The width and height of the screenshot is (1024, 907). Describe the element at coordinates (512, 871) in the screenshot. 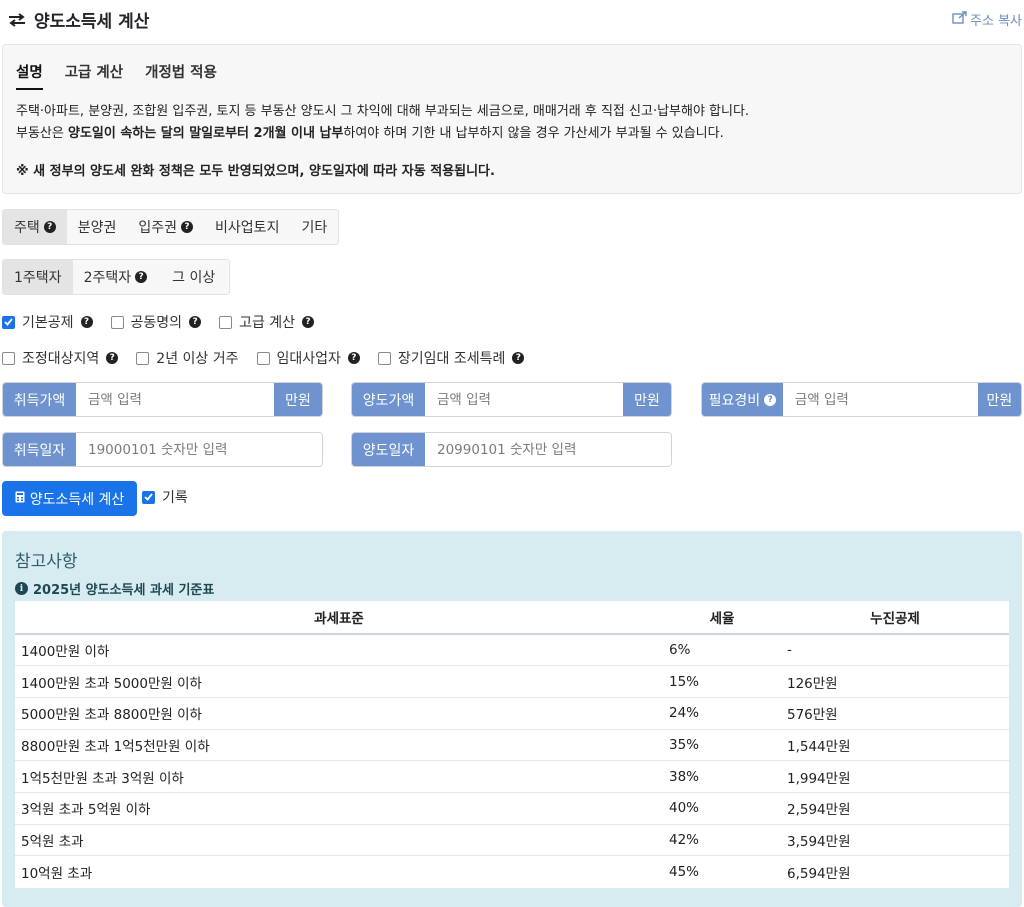

I see `table-row: 10억원 초과 45% 6,594만원` at that location.